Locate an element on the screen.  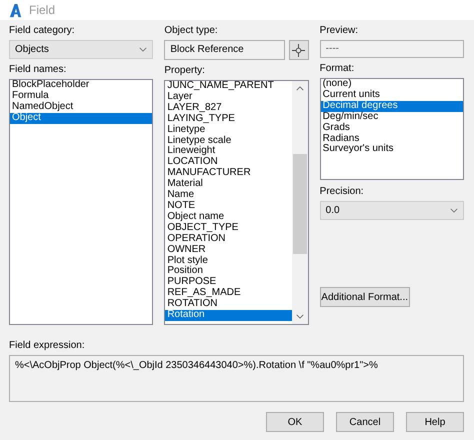
list-item: Deg/min/sec is located at coordinates (391, 117).